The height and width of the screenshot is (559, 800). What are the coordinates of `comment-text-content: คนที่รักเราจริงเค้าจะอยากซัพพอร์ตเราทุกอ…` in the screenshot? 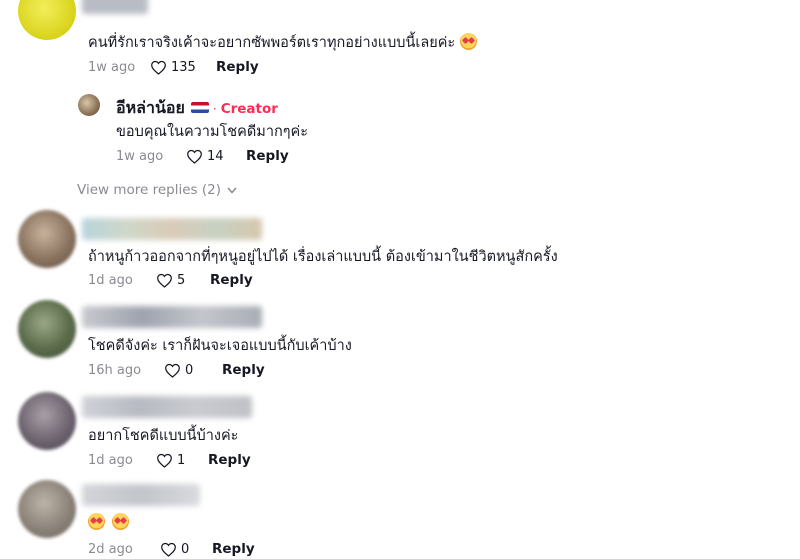 It's located at (272, 43).